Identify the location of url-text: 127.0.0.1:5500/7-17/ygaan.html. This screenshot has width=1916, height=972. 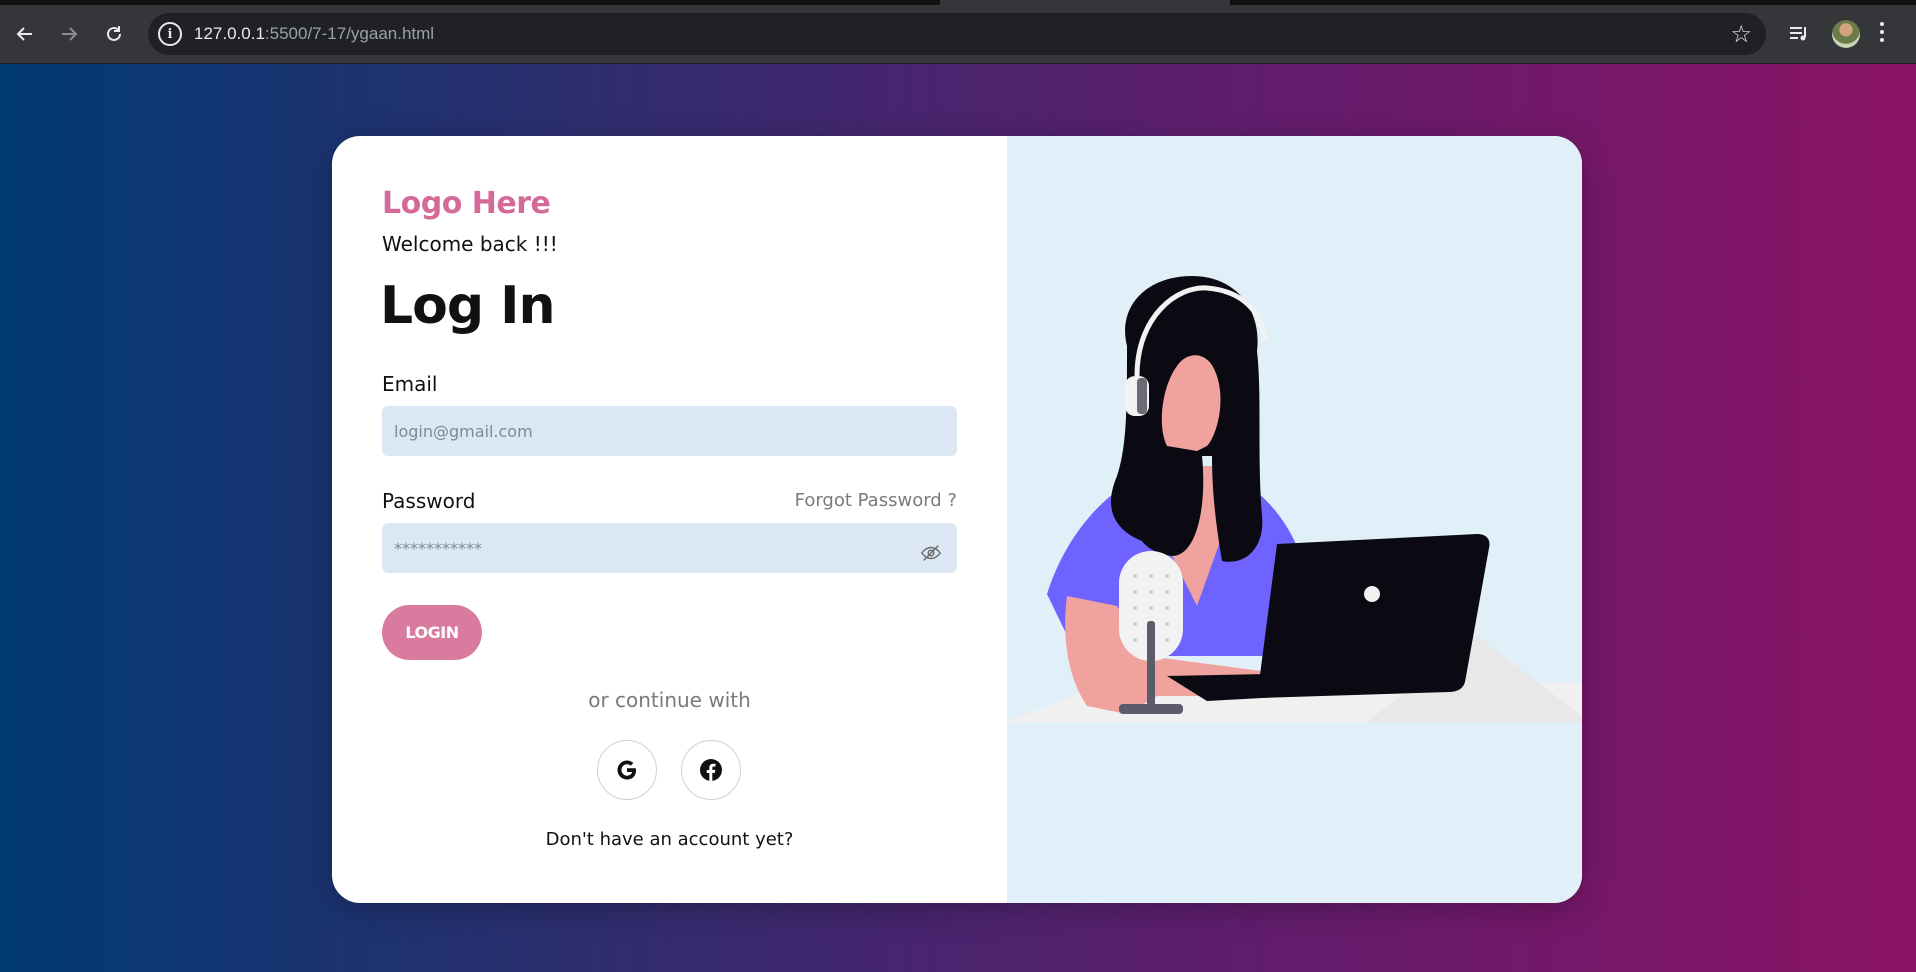
(314, 34).